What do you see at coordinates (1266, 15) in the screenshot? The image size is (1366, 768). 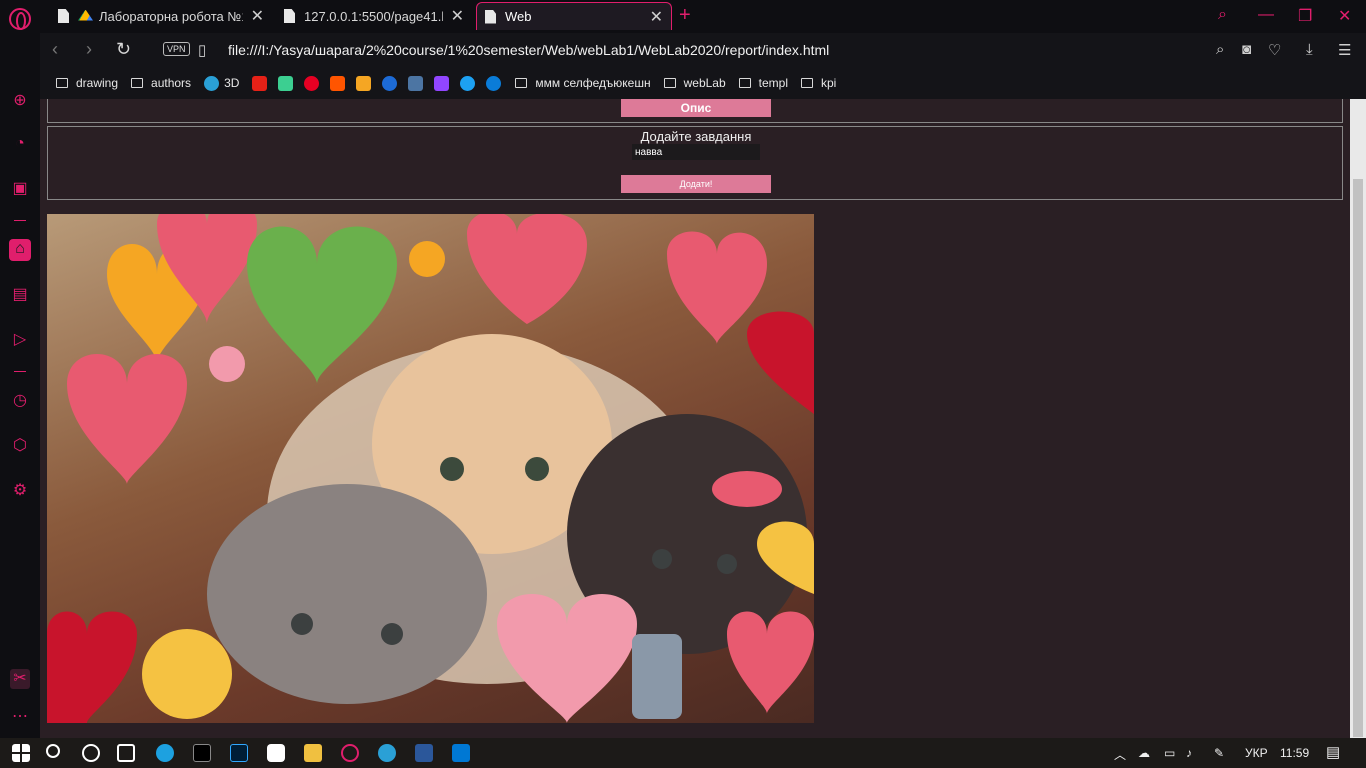 I see `minimize-button: —` at bounding box center [1266, 15].